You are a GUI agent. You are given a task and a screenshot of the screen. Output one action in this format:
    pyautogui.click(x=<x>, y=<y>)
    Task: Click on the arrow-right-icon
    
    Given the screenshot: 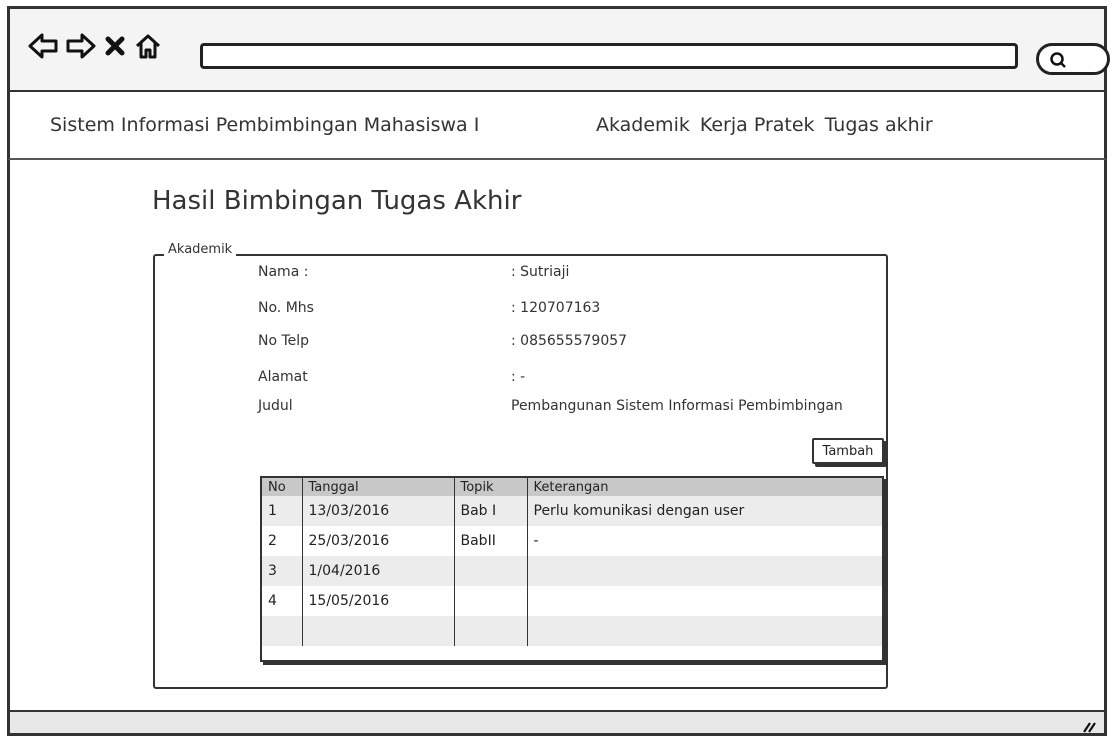 What is the action you would take?
    pyautogui.click(x=81, y=46)
    